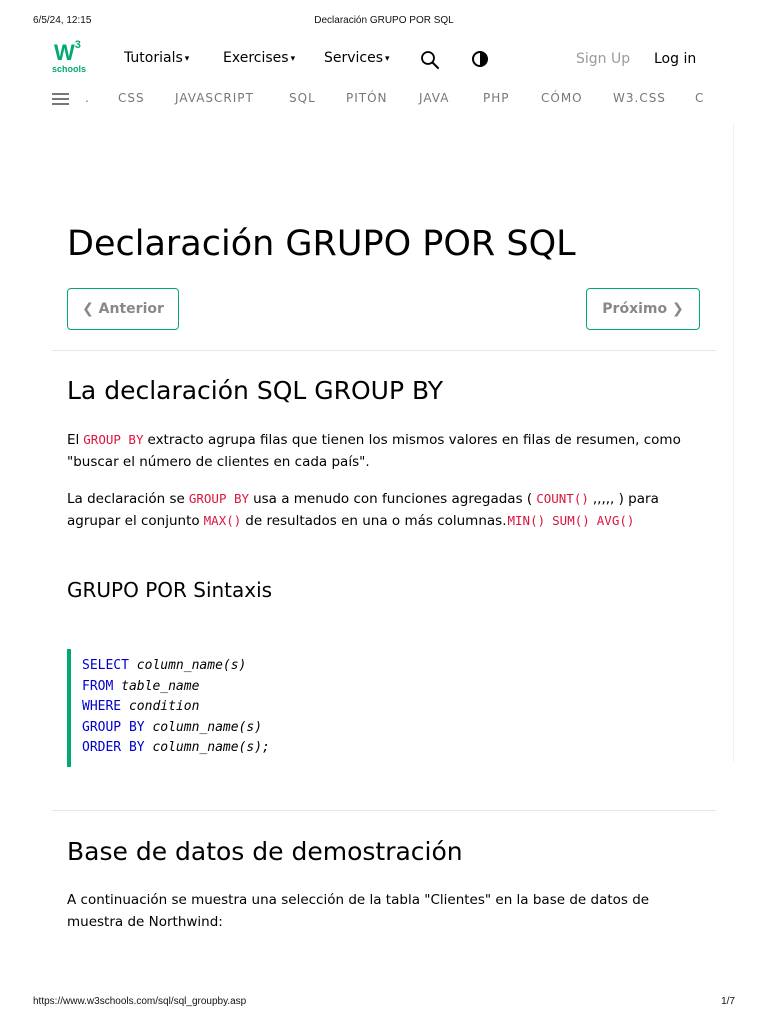 The image size is (768, 1024). What do you see at coordinates (526, 520) in the screenshot?
I see `inline-code: MIN()` at bounding box center [526, 520].